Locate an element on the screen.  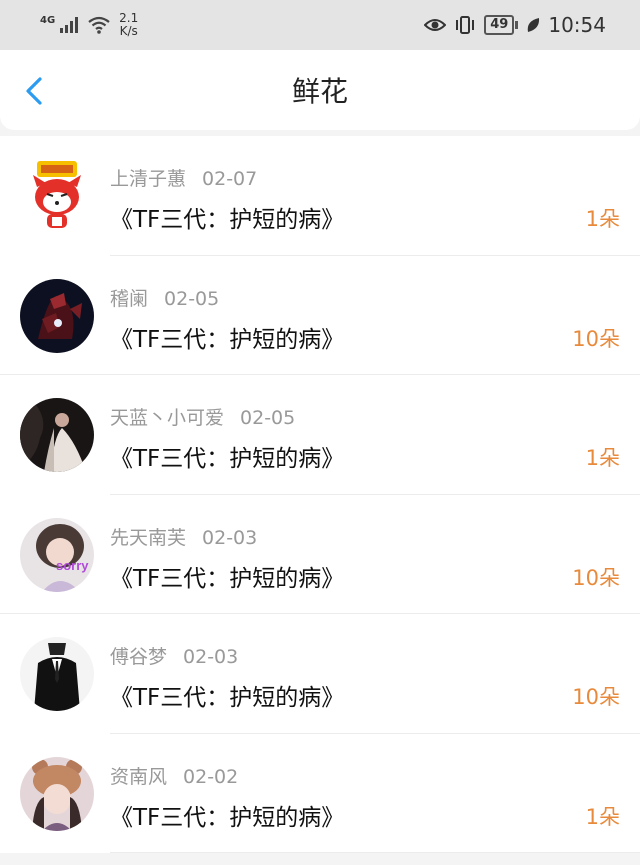
list-item: 天蓝丶小可爱 02-05 《TF三代：护短的病》 1朵 is located at coordinates (320, 435).